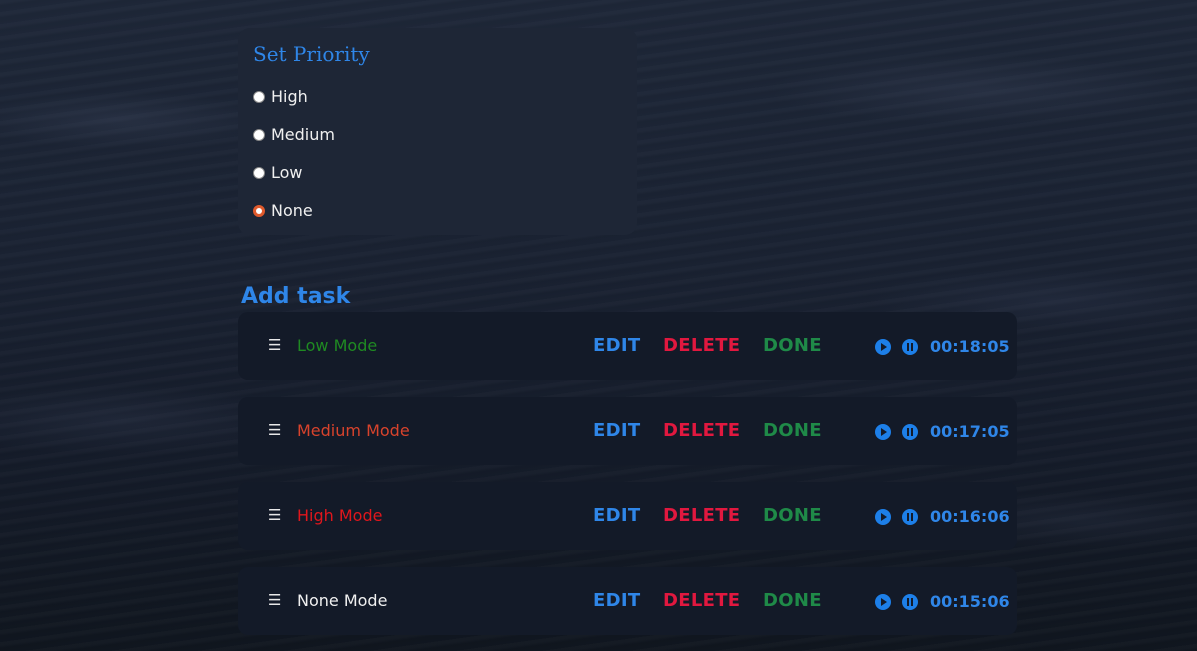  What do you see at coordinates (337, 345) in the screenshot?
I see `task-name: Low Mode` at bounding box center [337, 345].